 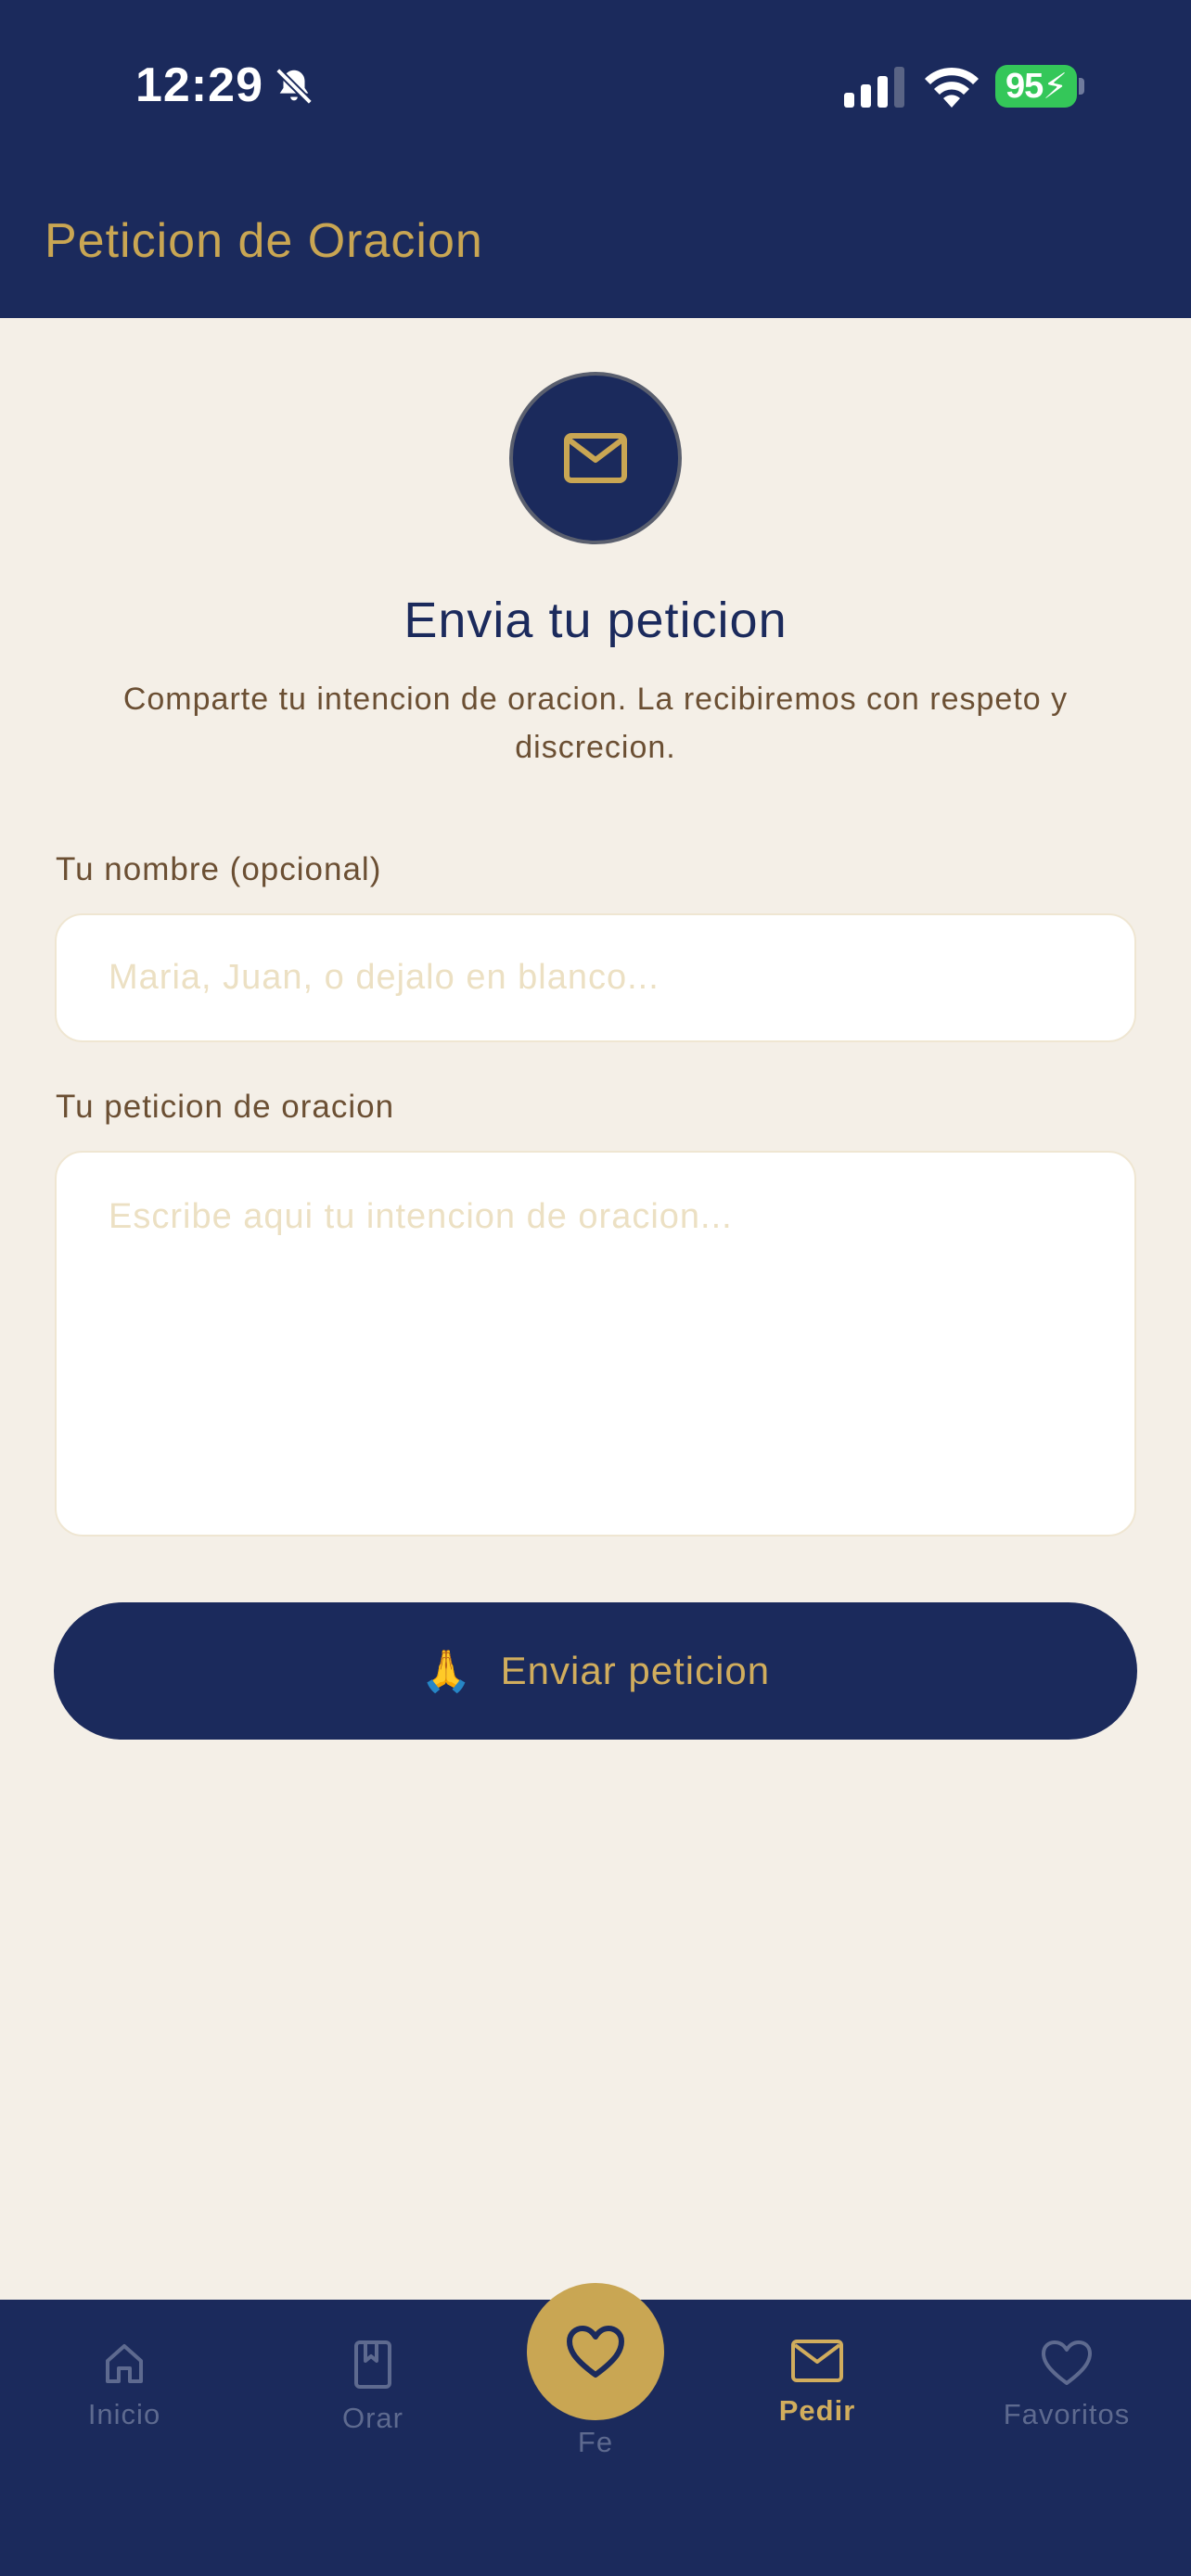 What do you see at coordinates (264, 241) in the screenshot?
I see `page-title: Peticion de Oracion` at bounding box center [264, 241].